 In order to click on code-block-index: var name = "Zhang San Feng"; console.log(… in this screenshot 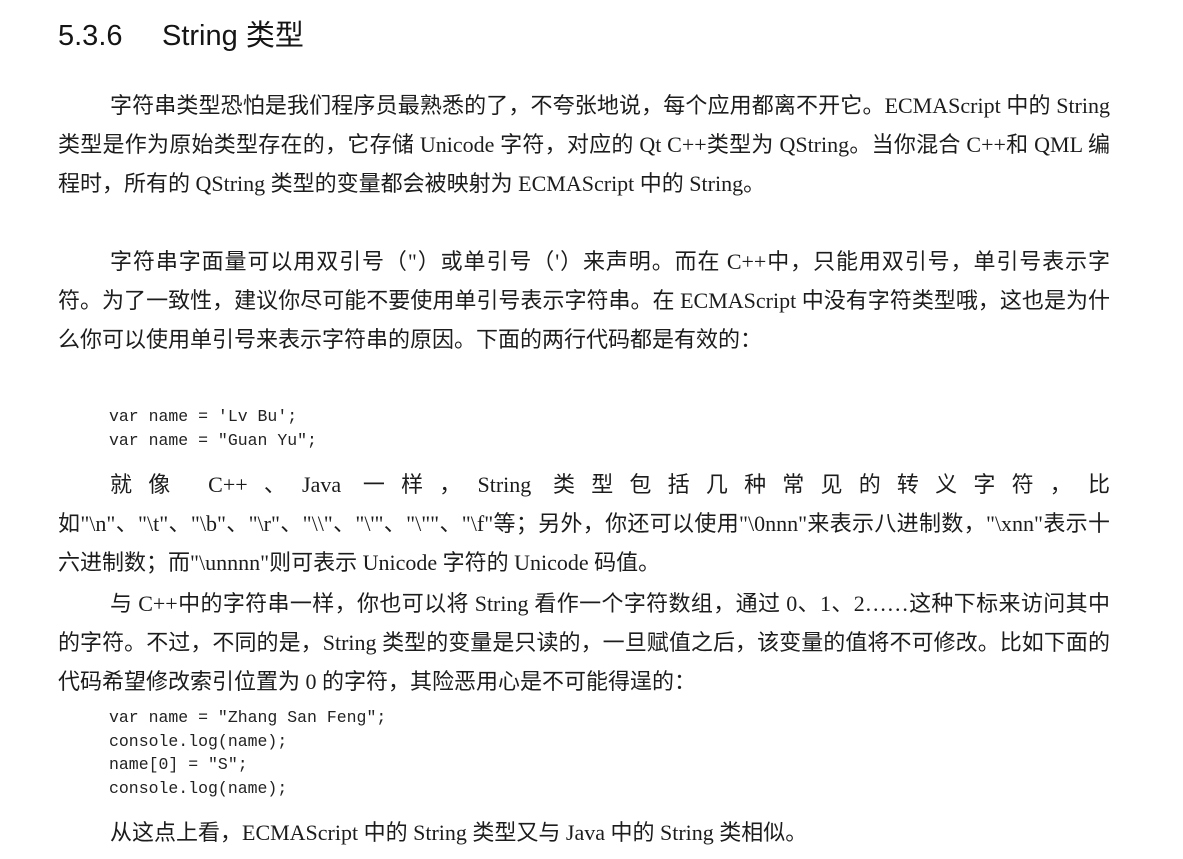, I will do `click(247, 753)`.